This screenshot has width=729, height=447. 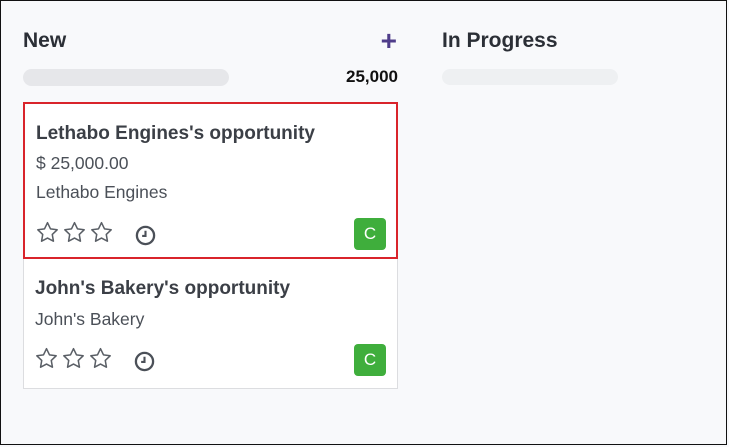 I want to click on card-title: John's Bakery's opportunity, so click(x=163, y=288).